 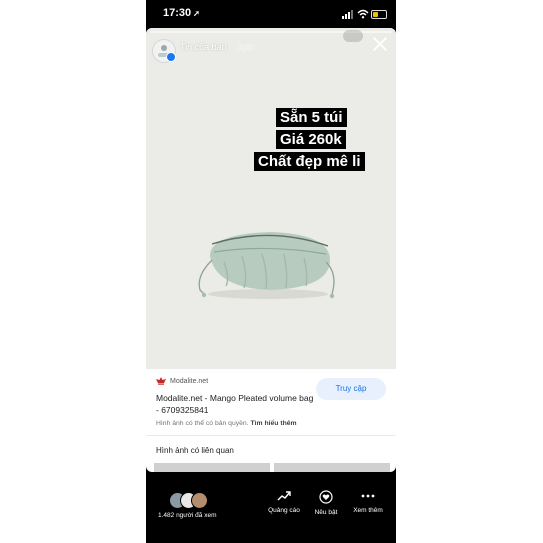 What do you see at coordinates (189, 381) in the screenshot?
I see `link-site: Modalite.net` at bounding box center [189, 381].